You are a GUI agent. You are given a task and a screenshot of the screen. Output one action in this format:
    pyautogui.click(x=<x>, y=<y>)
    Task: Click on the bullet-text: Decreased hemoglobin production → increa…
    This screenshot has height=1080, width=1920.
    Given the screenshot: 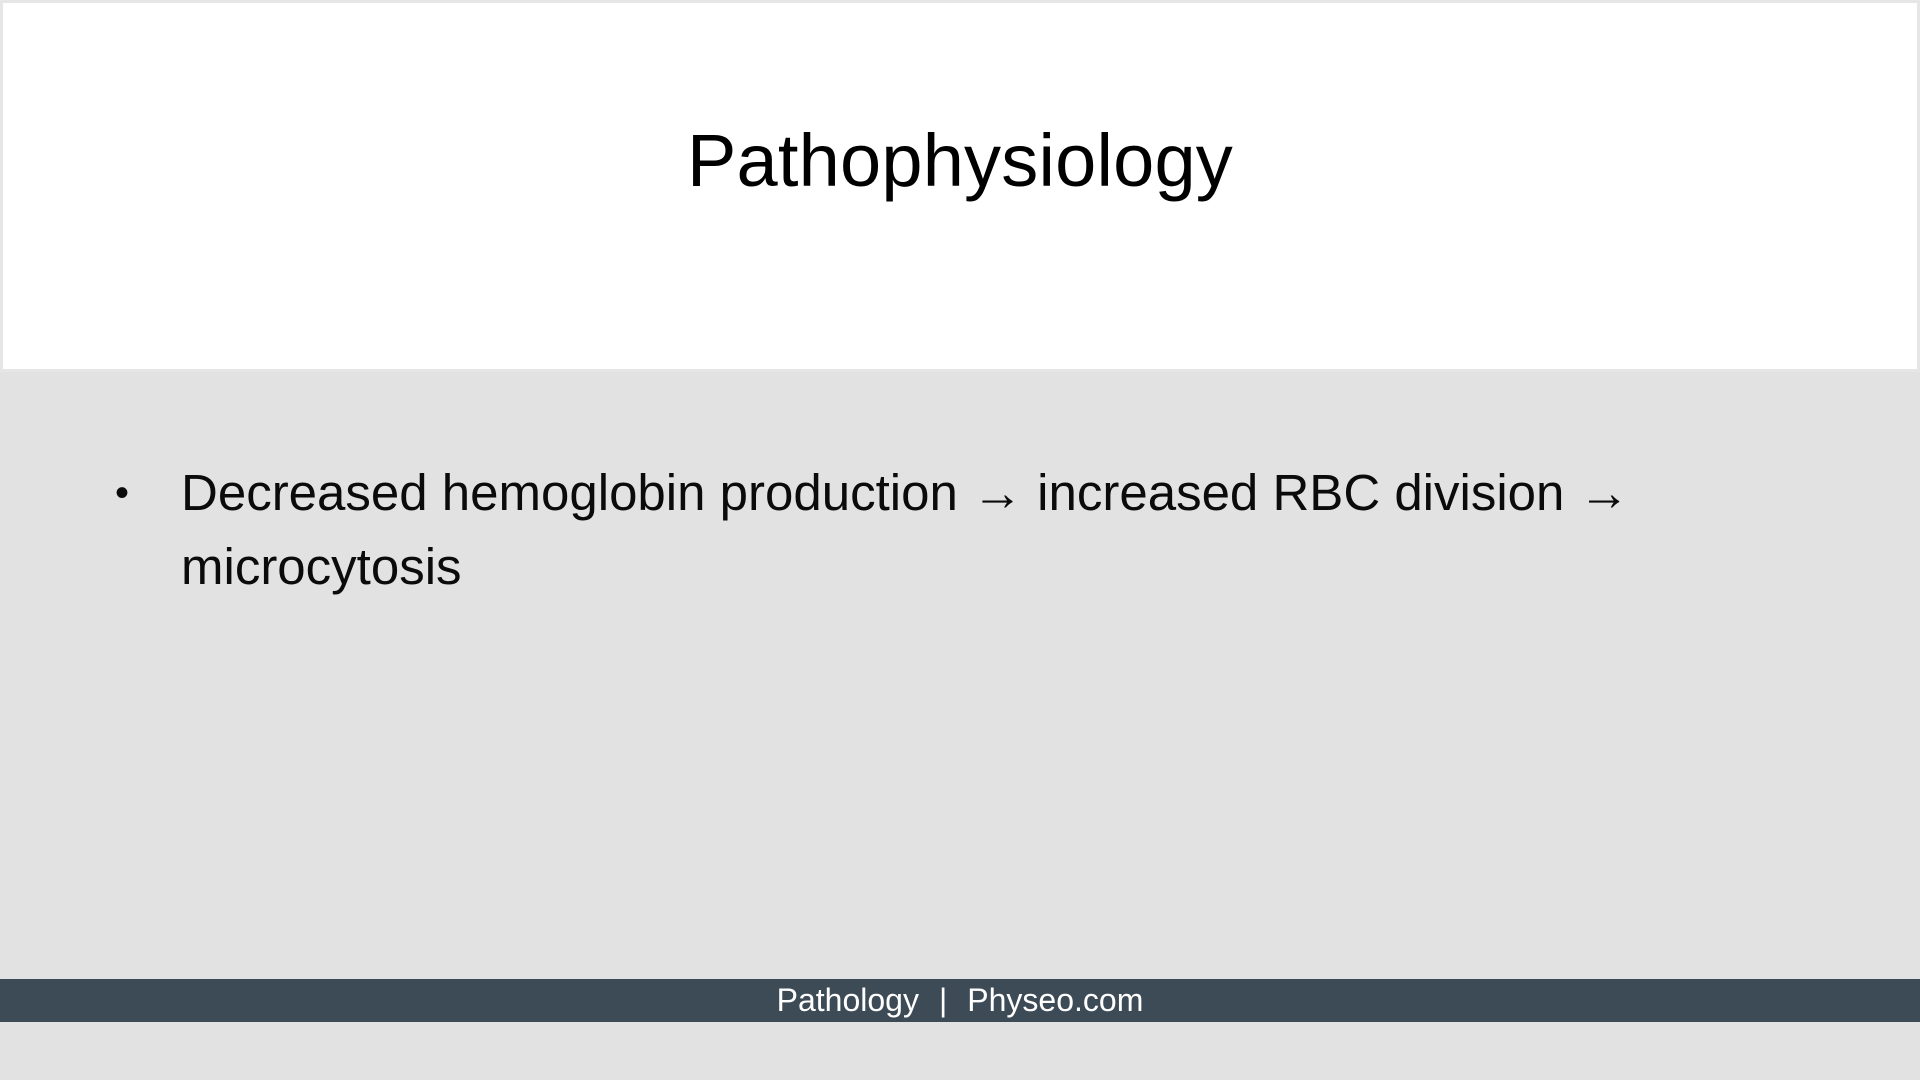 What is the action you would take?
    pyautogui.click(x=905, y=529)
    